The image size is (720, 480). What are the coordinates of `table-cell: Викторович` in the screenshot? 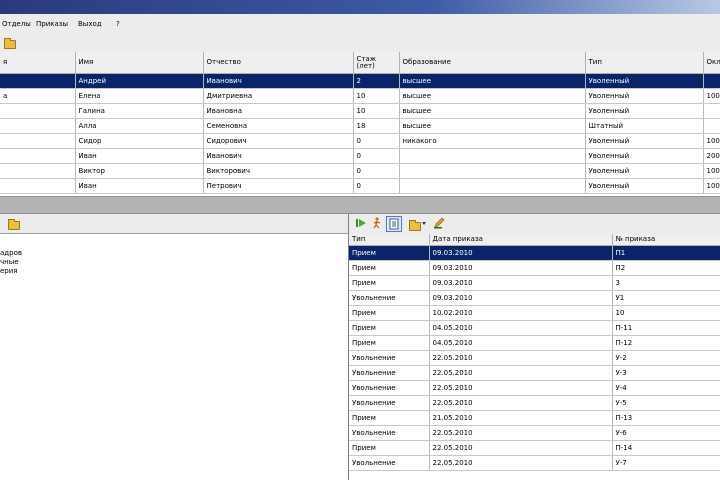 It's located at (278, 171).